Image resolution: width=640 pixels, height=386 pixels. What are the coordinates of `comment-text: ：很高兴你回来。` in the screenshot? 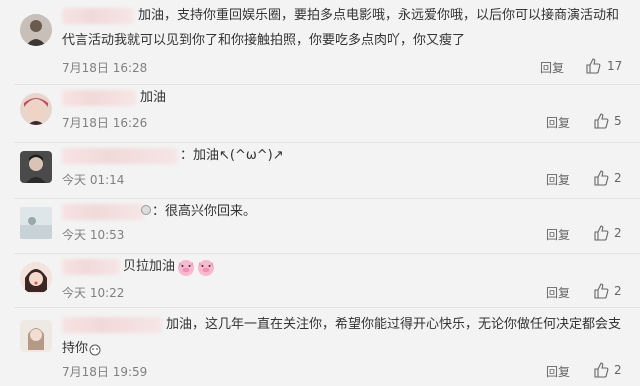 It's located at (204, 211).